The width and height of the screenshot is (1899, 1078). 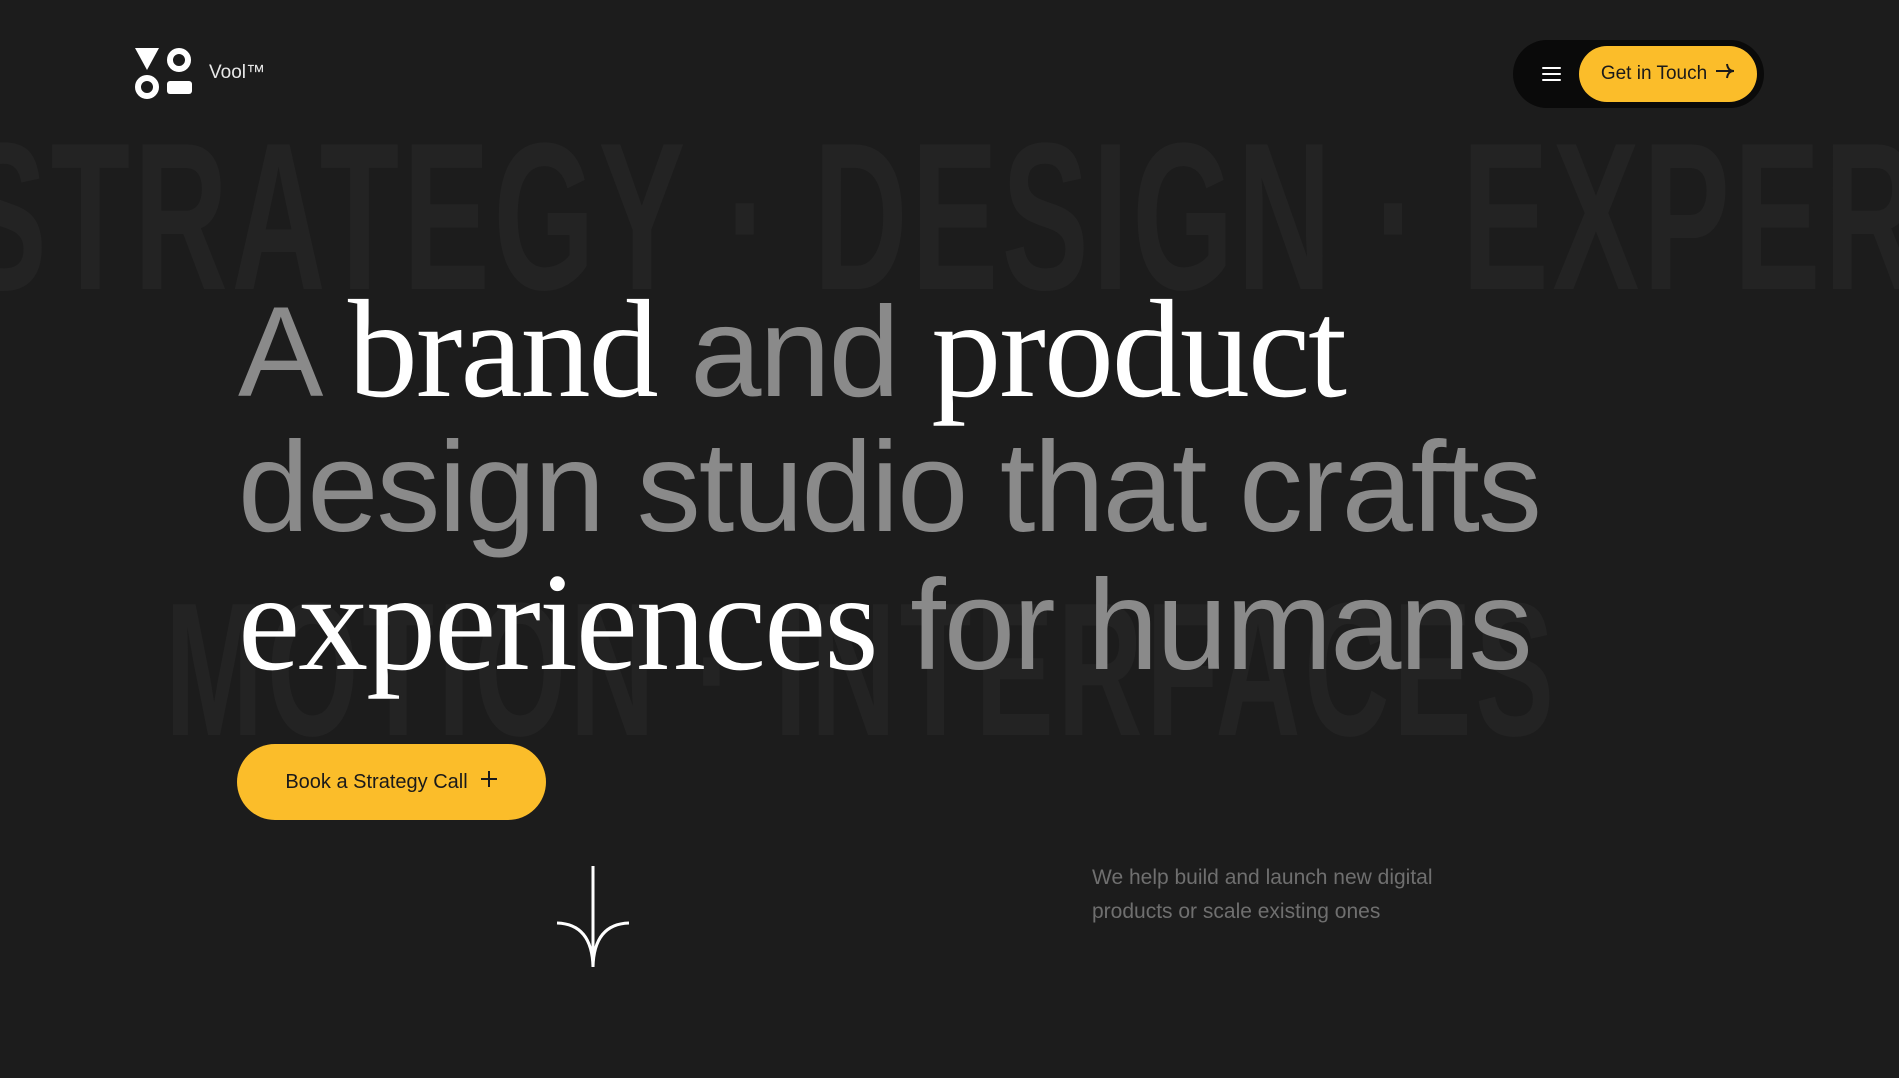 I want to click on headline-line-3: experiences for humans, so click(x=938, y=623).